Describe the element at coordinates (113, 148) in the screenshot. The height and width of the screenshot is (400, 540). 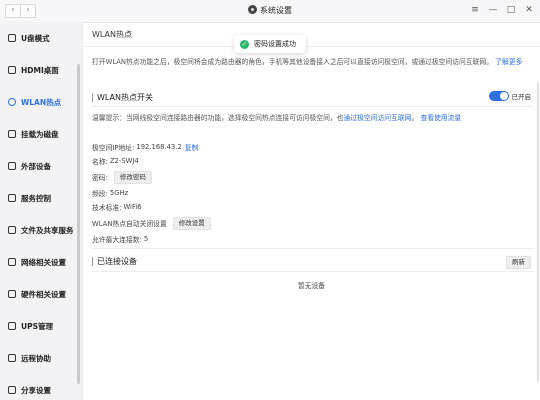
I see `ip-address-label: 极空间IP地址:` at that location.